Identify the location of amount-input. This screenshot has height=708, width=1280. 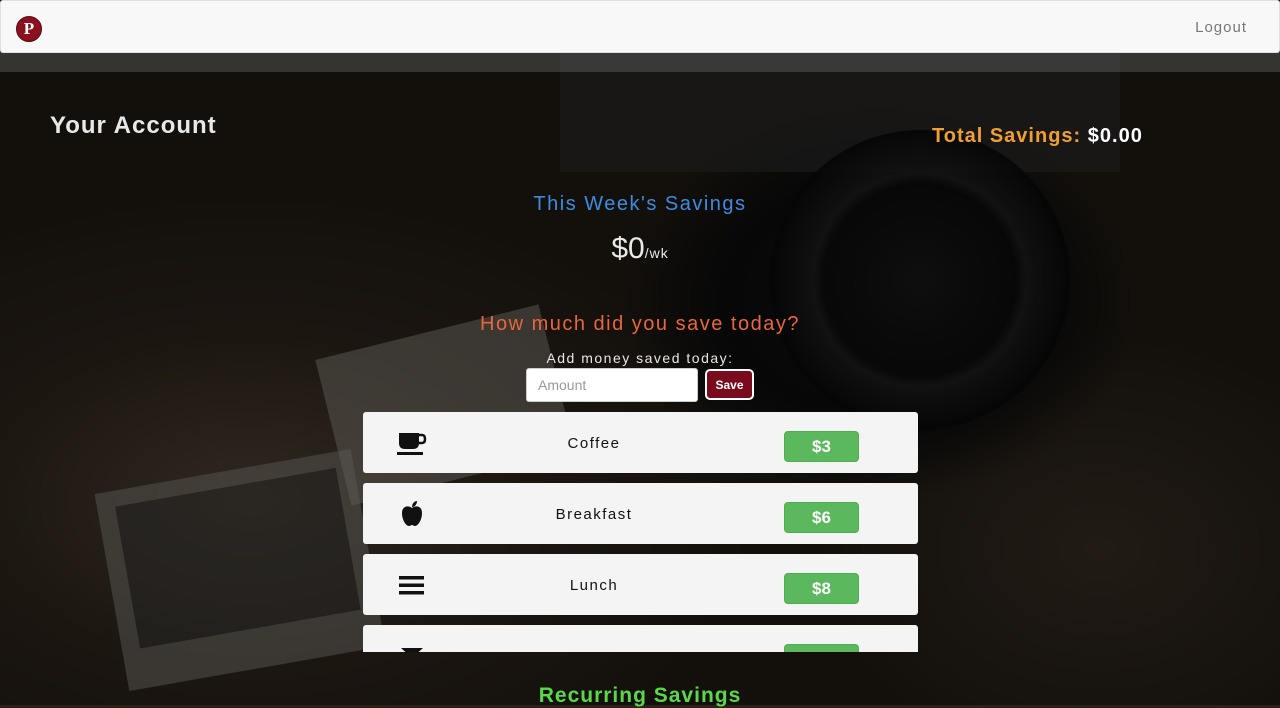
(612, 385).